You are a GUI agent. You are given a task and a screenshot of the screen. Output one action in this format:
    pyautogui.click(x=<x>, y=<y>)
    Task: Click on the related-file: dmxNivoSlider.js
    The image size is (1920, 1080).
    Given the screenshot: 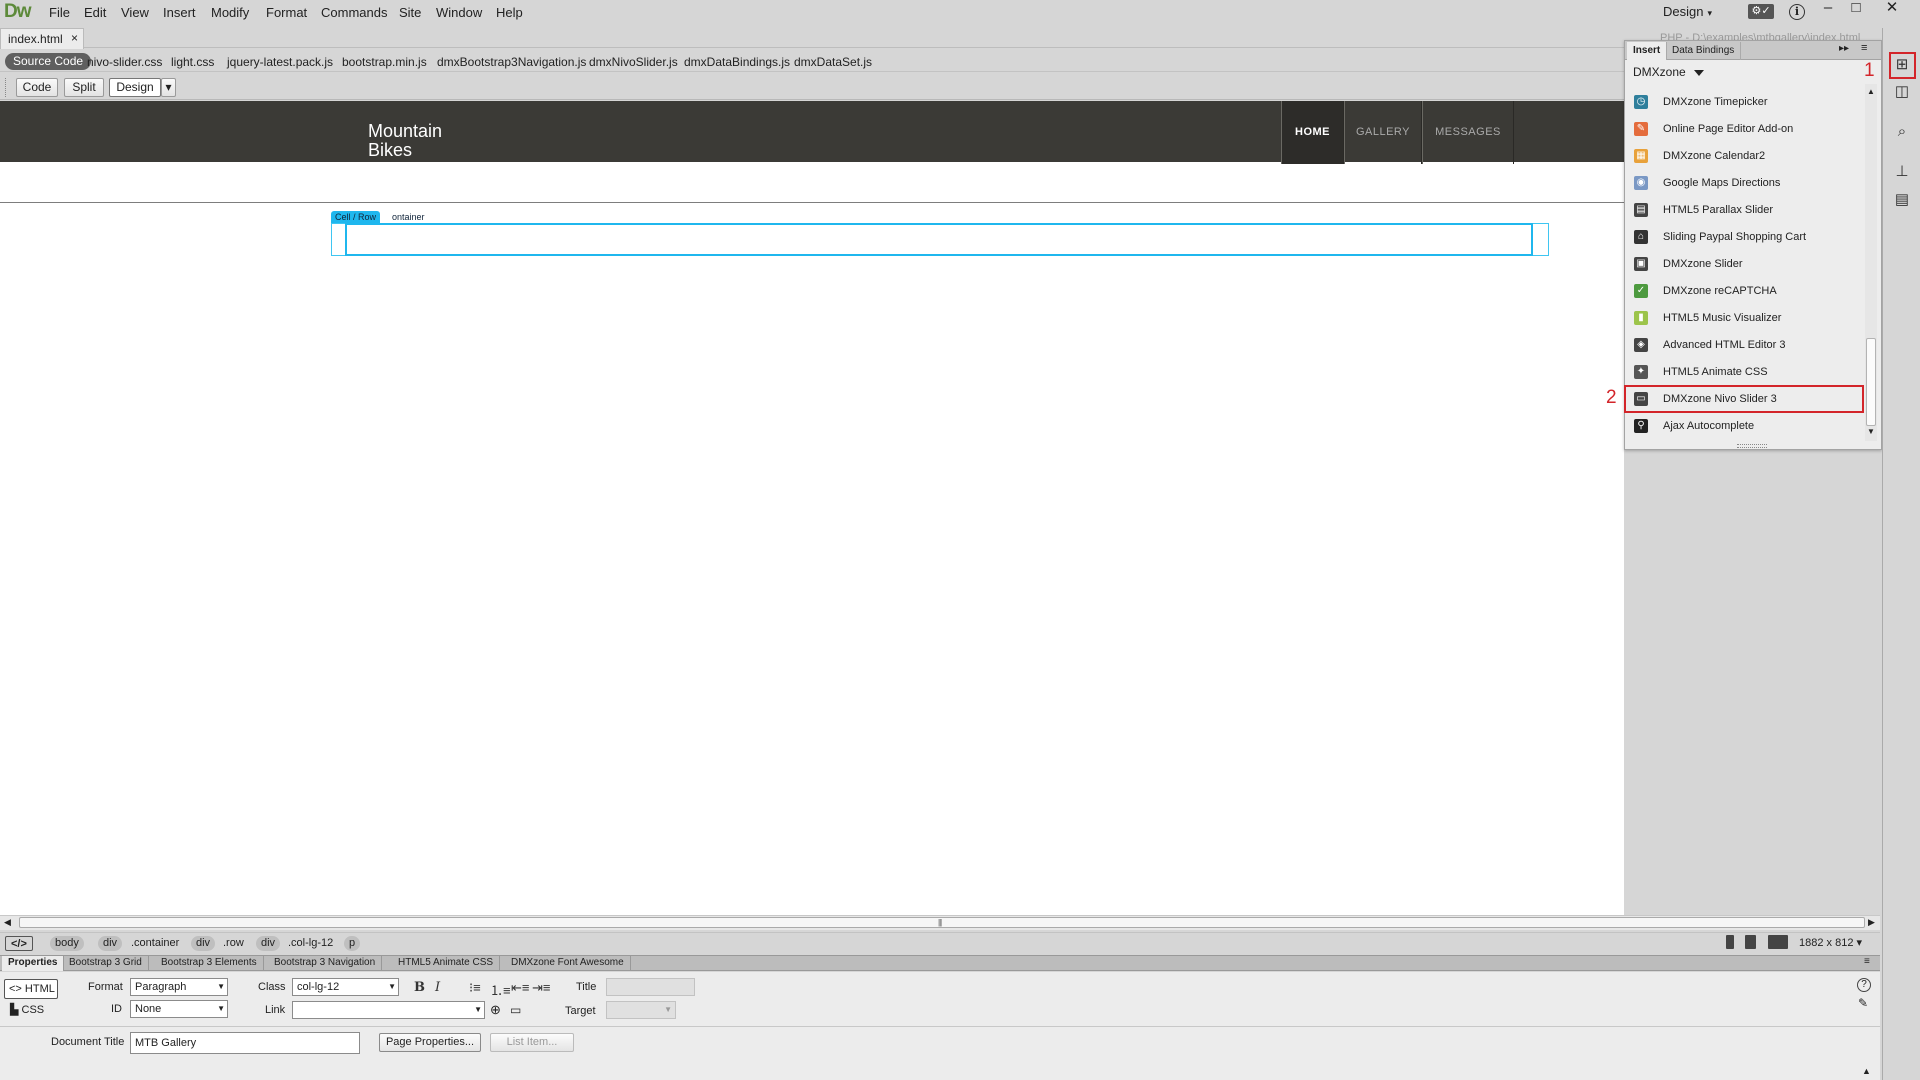 What is the action you would take?
    pyautogui.click(x=633, y=62)
    